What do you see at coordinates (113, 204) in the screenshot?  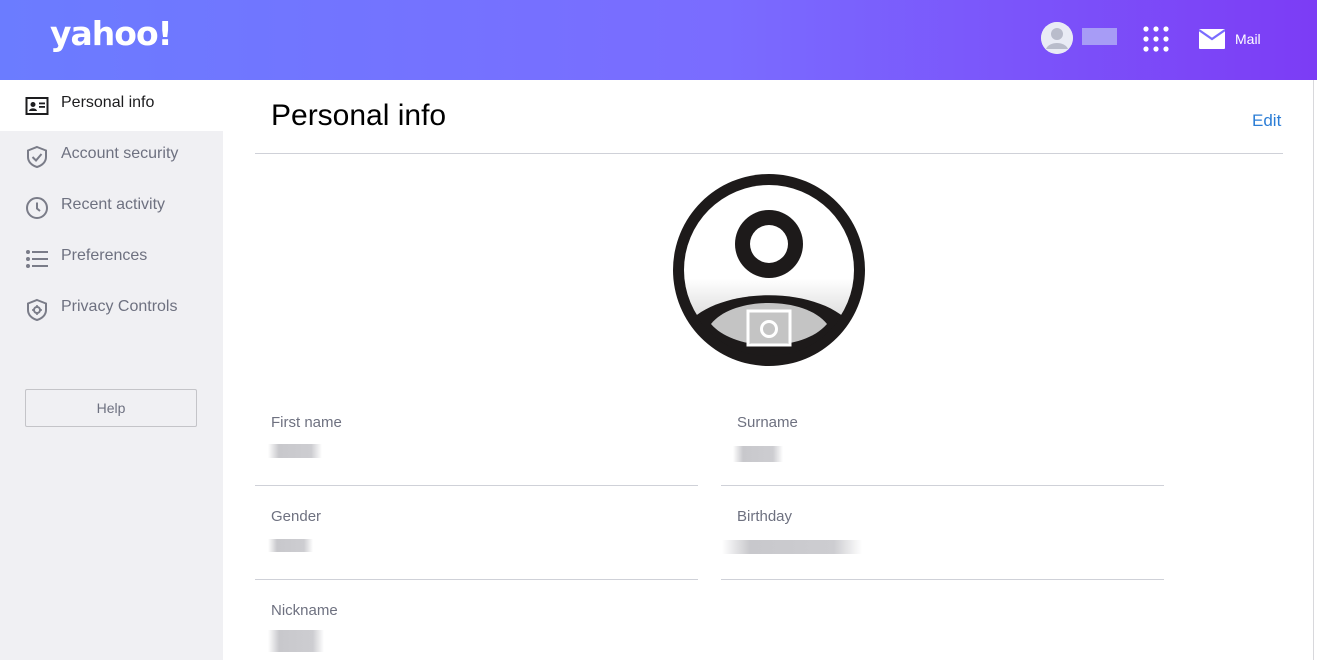 I see `sidebar-item-label: Recent activity` at bounding box center [113, 204].